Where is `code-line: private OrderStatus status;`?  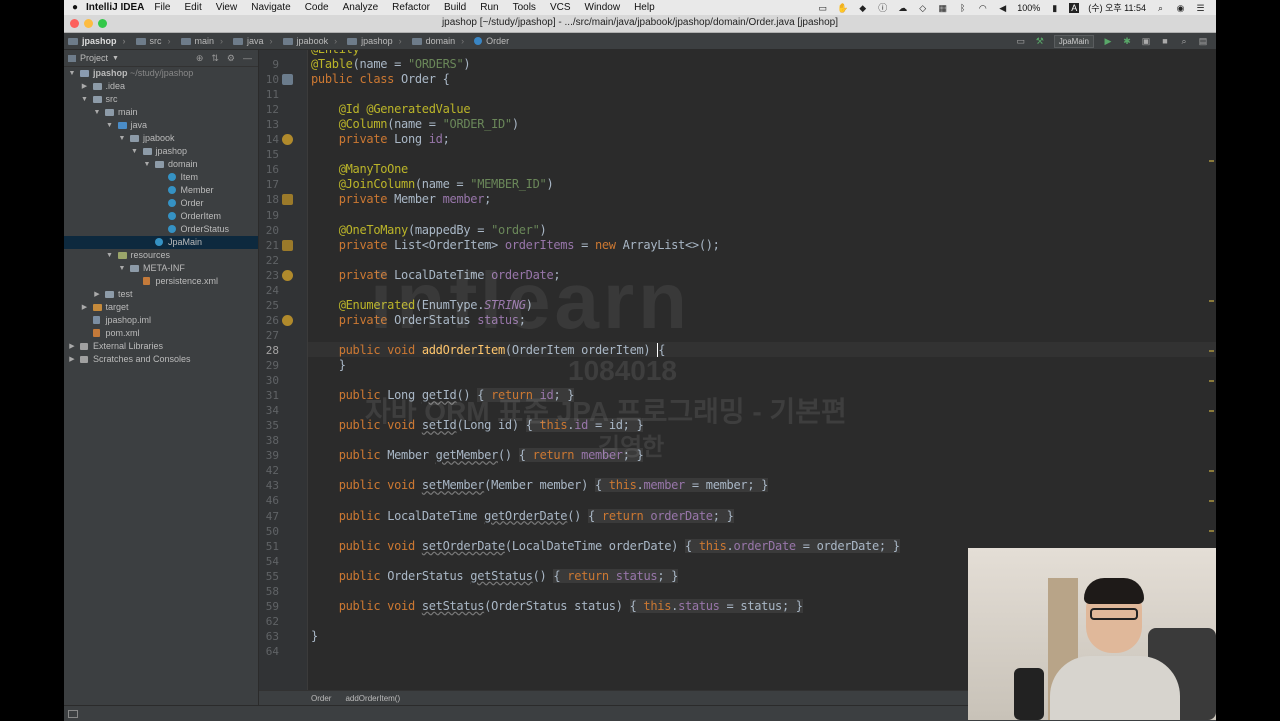 code-line: private OrderStatus status; is located at coordinates (418, 320).